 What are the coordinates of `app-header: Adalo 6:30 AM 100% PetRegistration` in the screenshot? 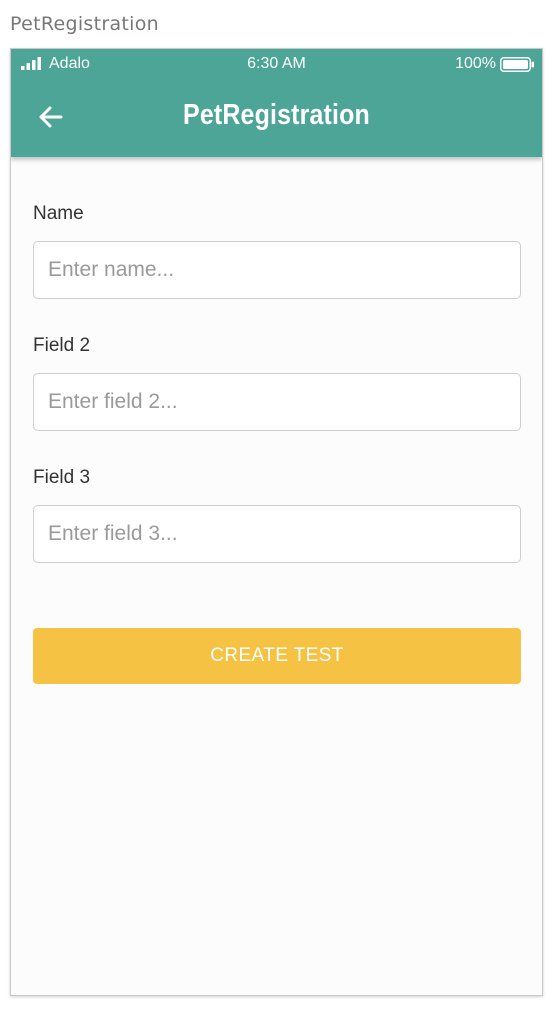 It's located at (276, 103).